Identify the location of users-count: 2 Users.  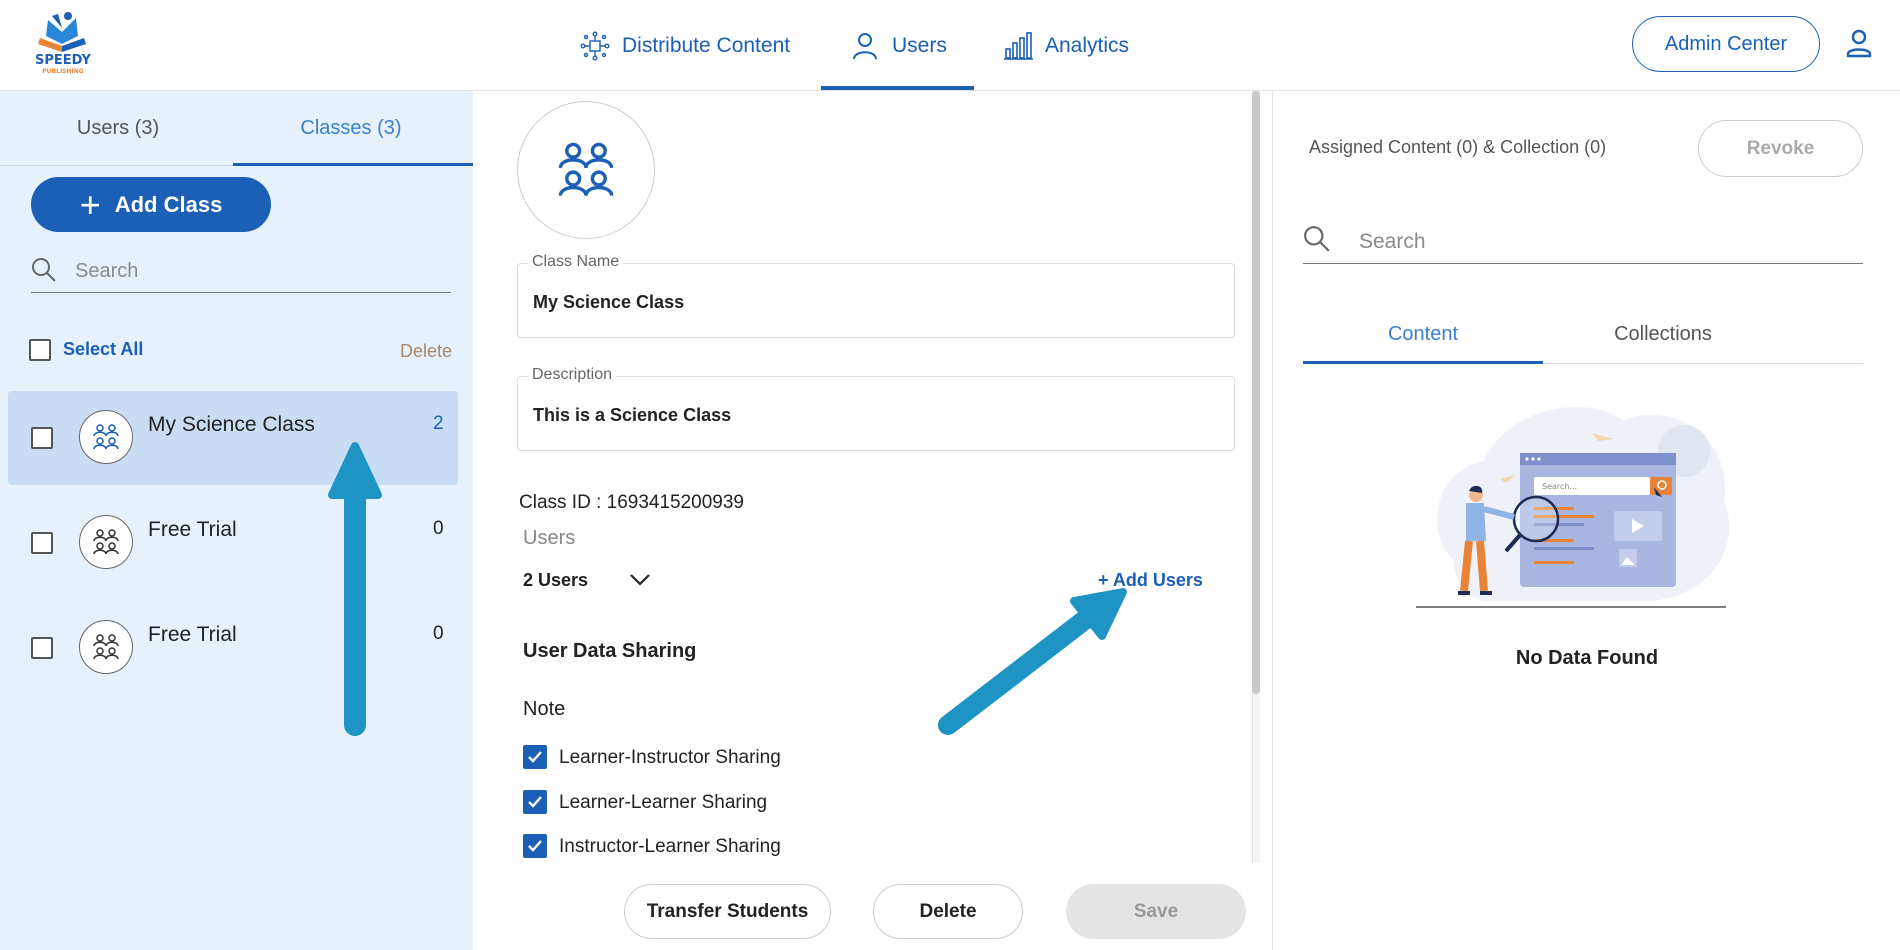
(555, 580).